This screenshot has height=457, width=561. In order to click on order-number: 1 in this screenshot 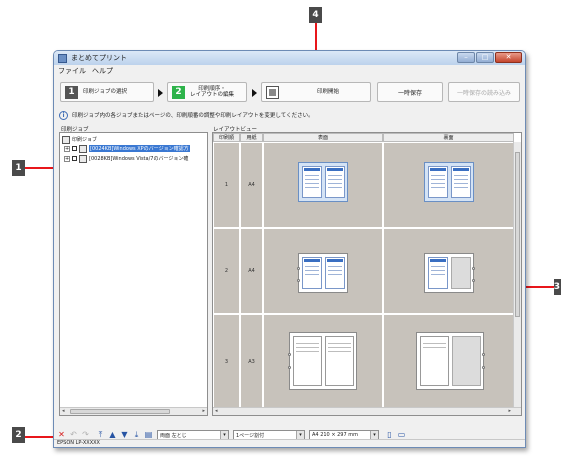, I will do `click(226, 185)`.